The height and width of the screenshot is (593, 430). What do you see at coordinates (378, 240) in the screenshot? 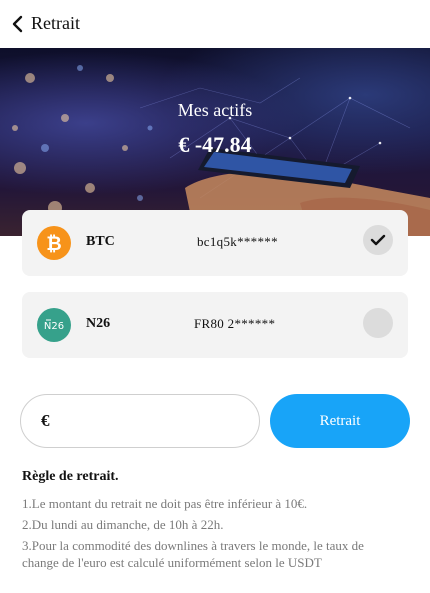
I see `selected-checkmark-icon` at bounding box center [378, 240].